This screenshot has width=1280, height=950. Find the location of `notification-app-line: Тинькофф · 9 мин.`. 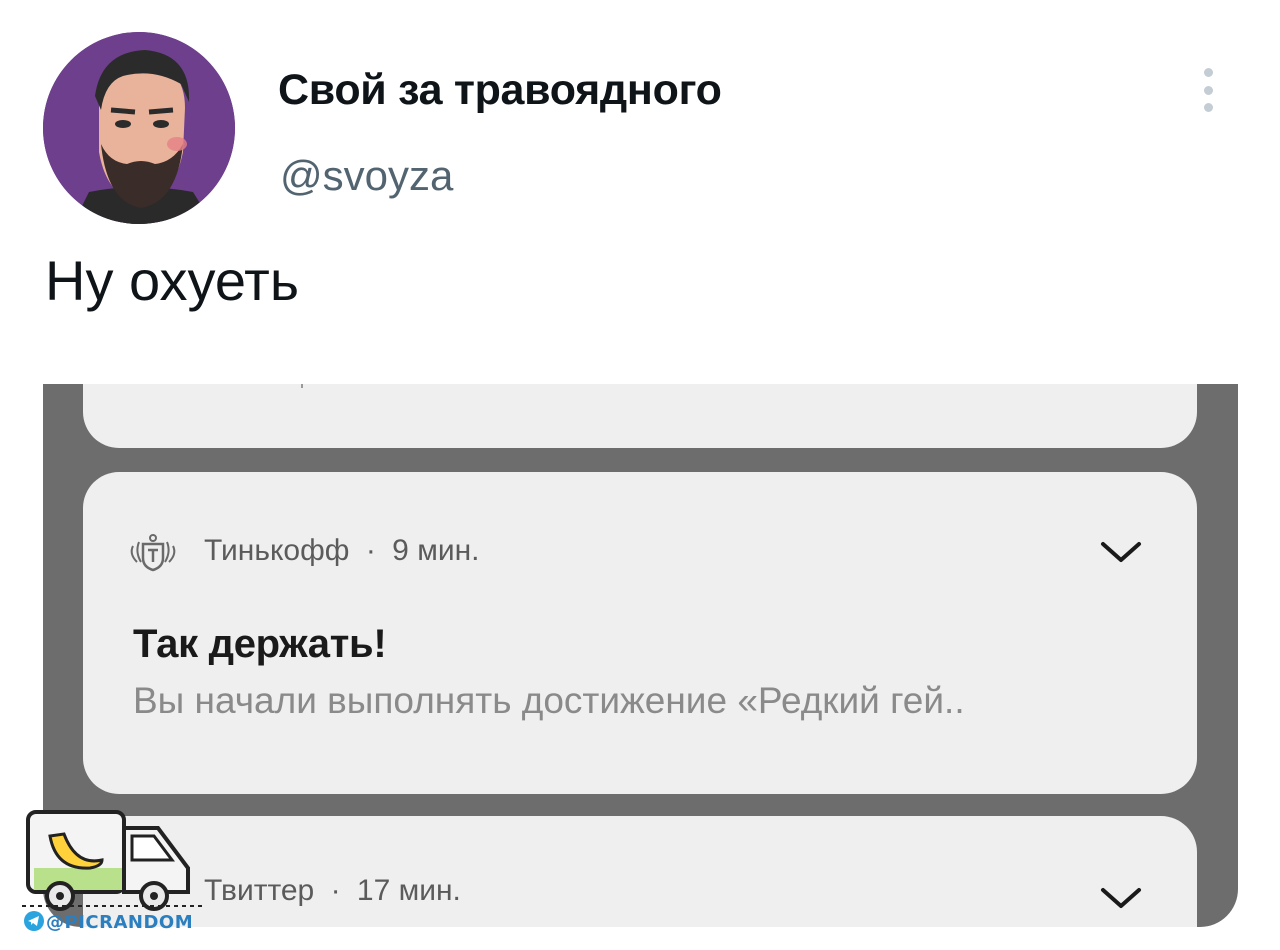

notification-app-line: Тинькофф · 9 мин. is located at coordinates (341, 551).